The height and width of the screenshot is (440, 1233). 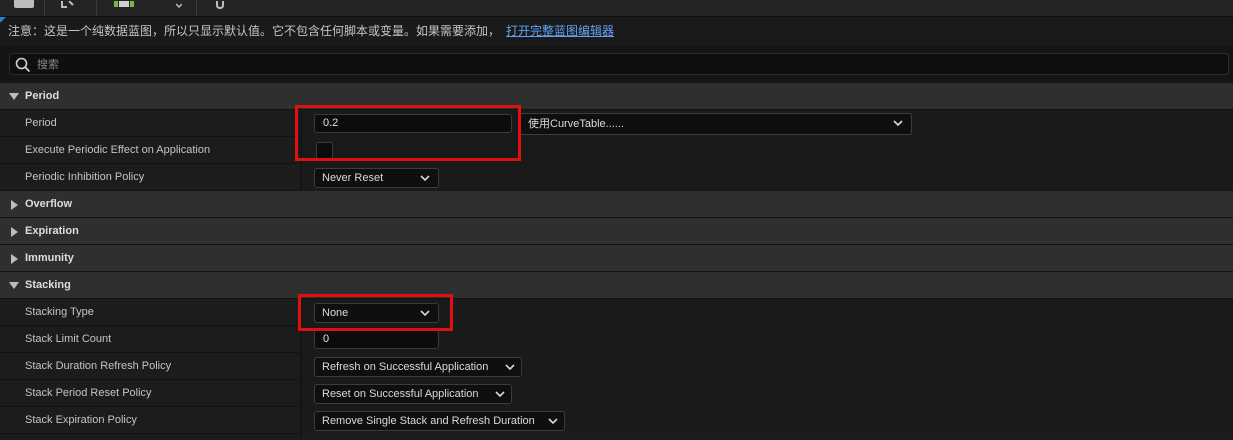 What do you see at coordinates (41, 123) in the screenshot?
I see `property-name: Period` at bounding box center [41, 123].